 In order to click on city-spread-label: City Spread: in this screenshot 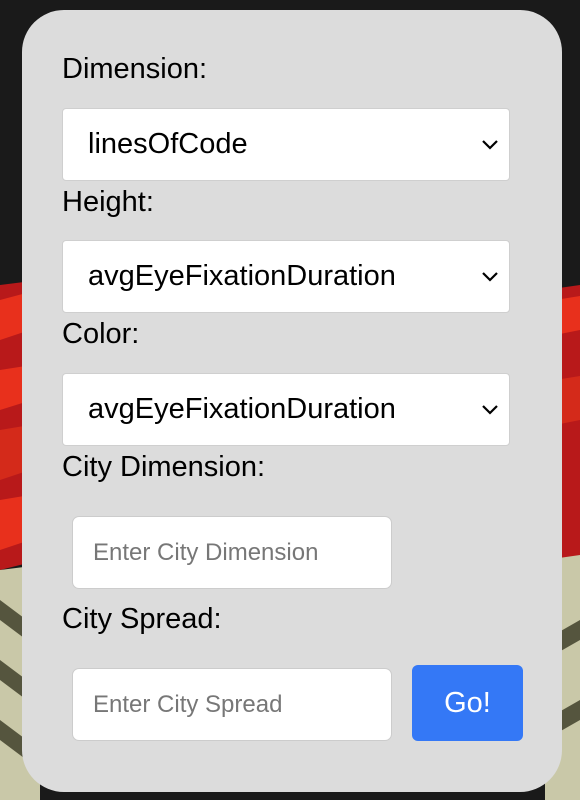, I will do `click(142, 619)`.